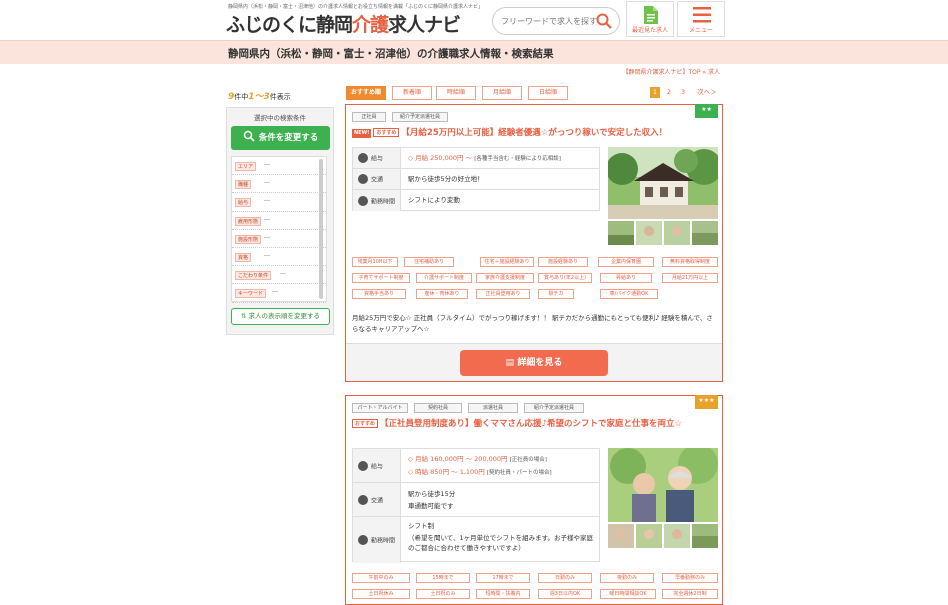 This screenshot has height=605, width=948. I want to click on employment-tag: 正社員, so click(369, 117).